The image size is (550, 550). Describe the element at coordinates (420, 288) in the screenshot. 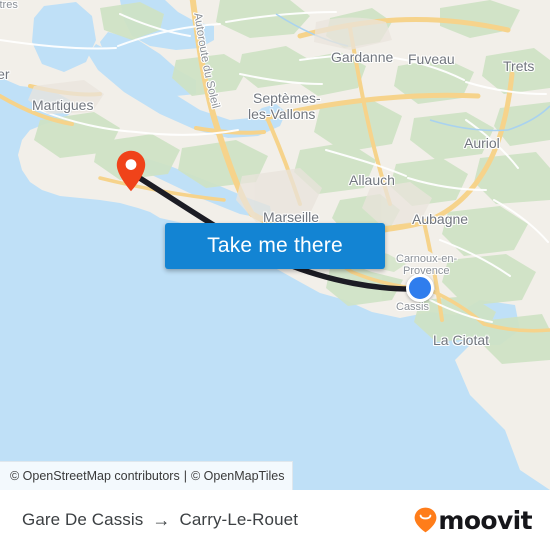

I see `destination-dot-marker` at that location.